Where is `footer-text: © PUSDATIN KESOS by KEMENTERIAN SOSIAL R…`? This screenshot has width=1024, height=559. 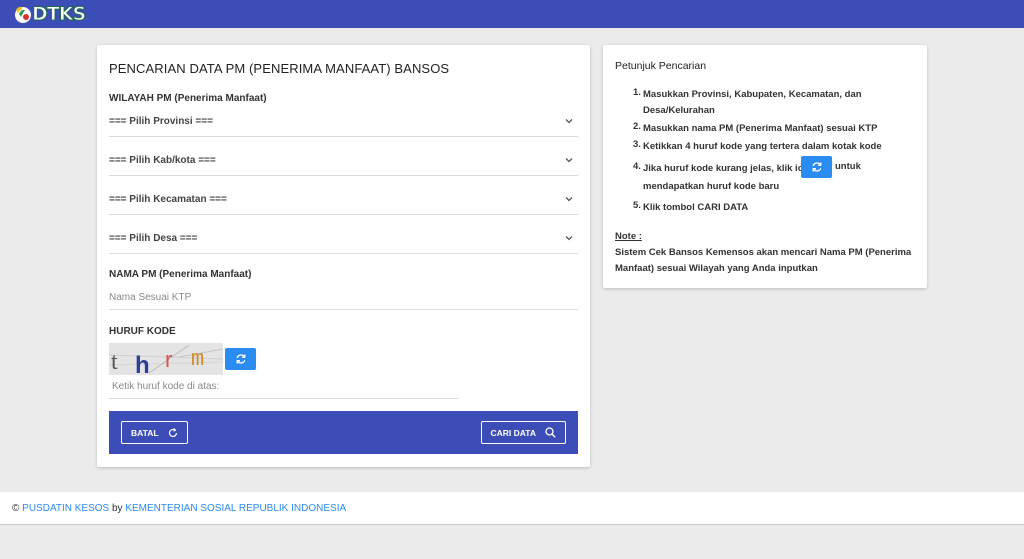
footer-text: © PUSDATIN KESOS by KEMENTERIAN SOSIAL R… is located at coordinates (179, 508).